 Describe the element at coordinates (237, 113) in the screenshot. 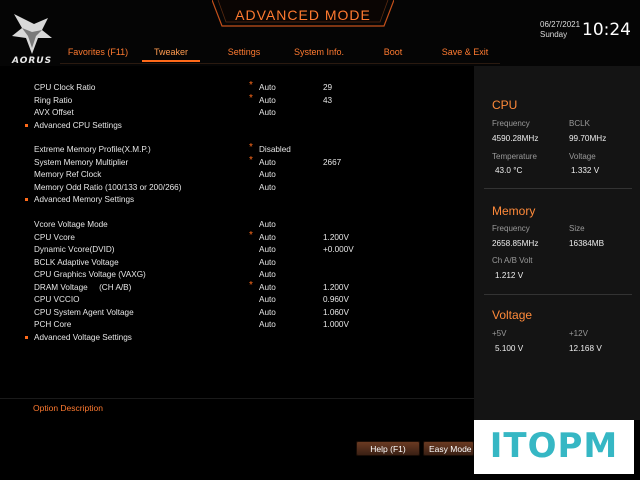

I see `setting-row: AVX Offset Auto` at that location.